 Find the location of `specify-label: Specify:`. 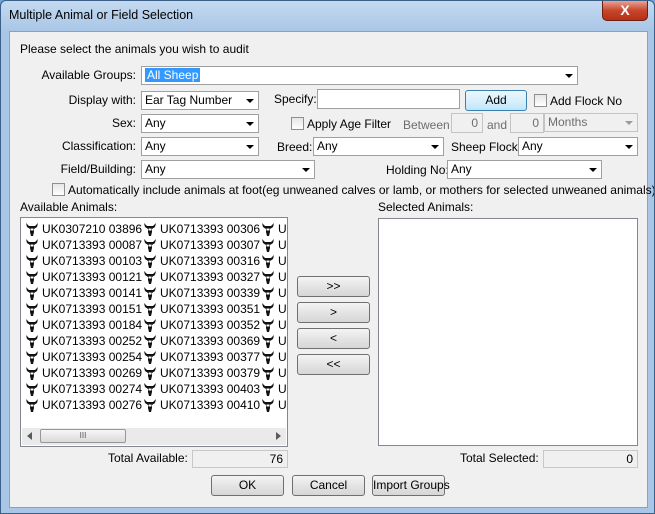

specify-label: Specify: is located at coordinates (295, 99).